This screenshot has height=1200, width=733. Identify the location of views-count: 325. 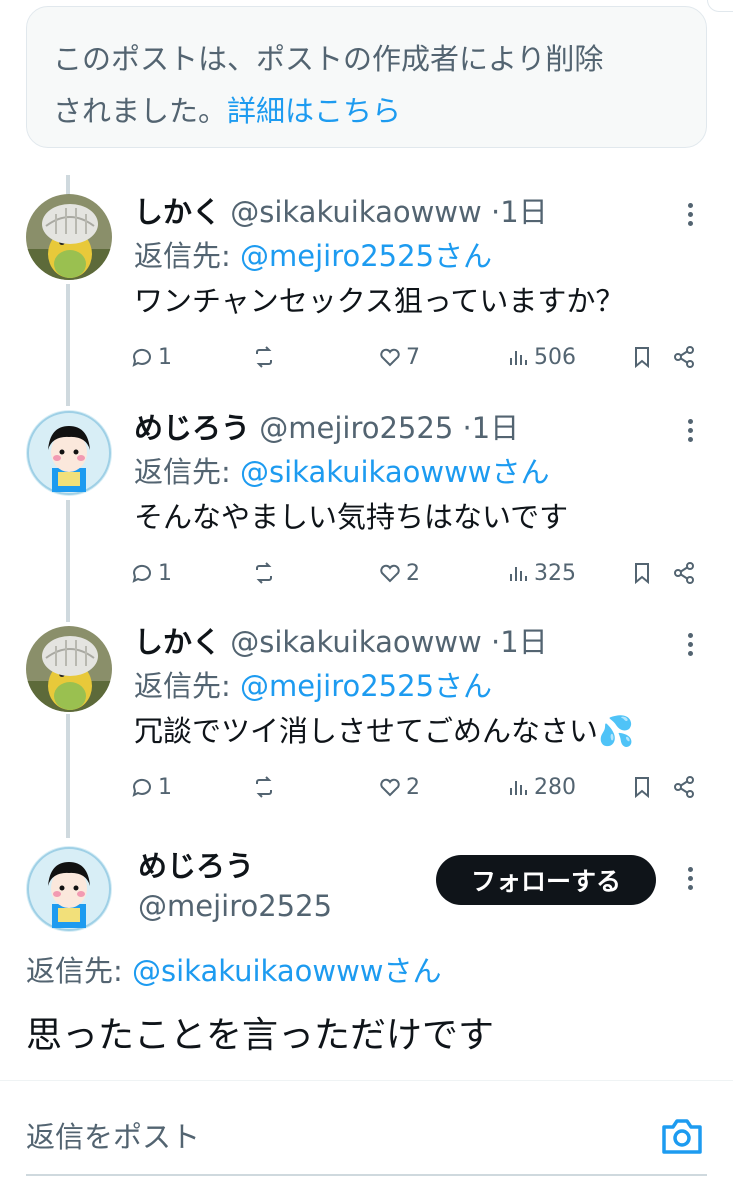
(555, 573).